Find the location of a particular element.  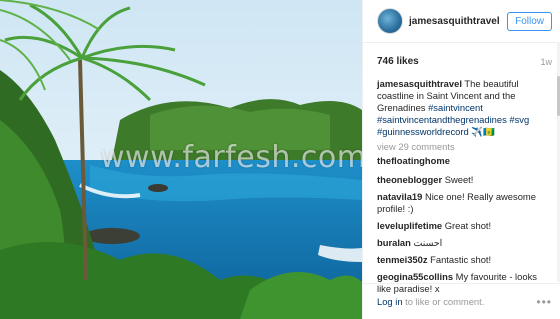

comment-item: leveluplifetime Great shot! is located at coordinates (461, 223).